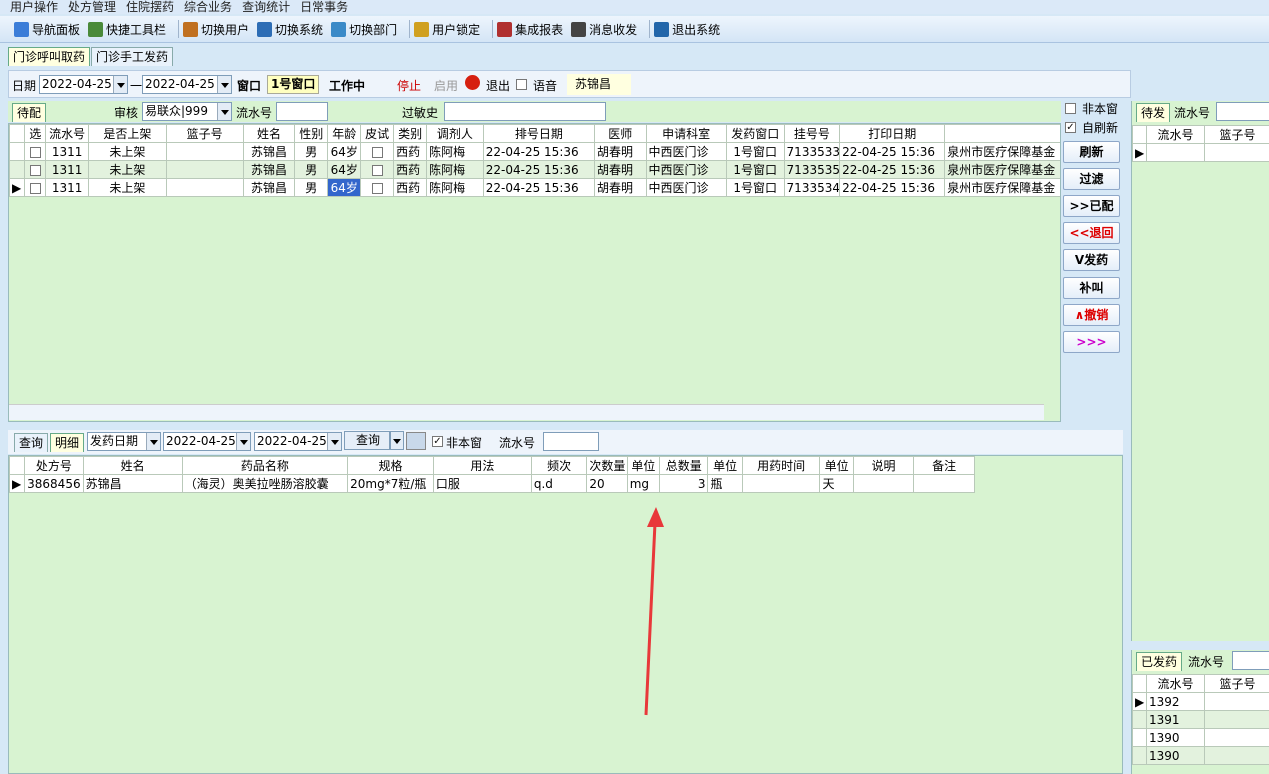 The height and width of the screenshot is (774, 1269). What do you see at coordinates (344, 133) in the screenshot?
I see `pending-col-header: 年龄` at bounding box center [344, 133].